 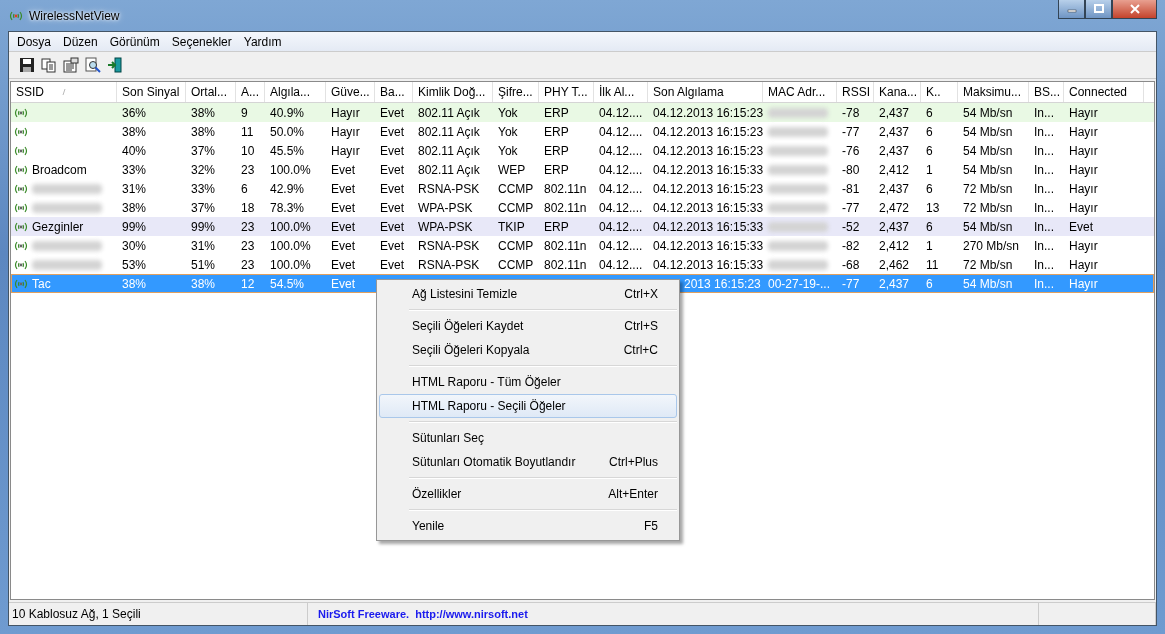 What do you see at coordinates (851, 150) in the screenshot?
I see `table-cell: -76` at bounding box center [851, 150].